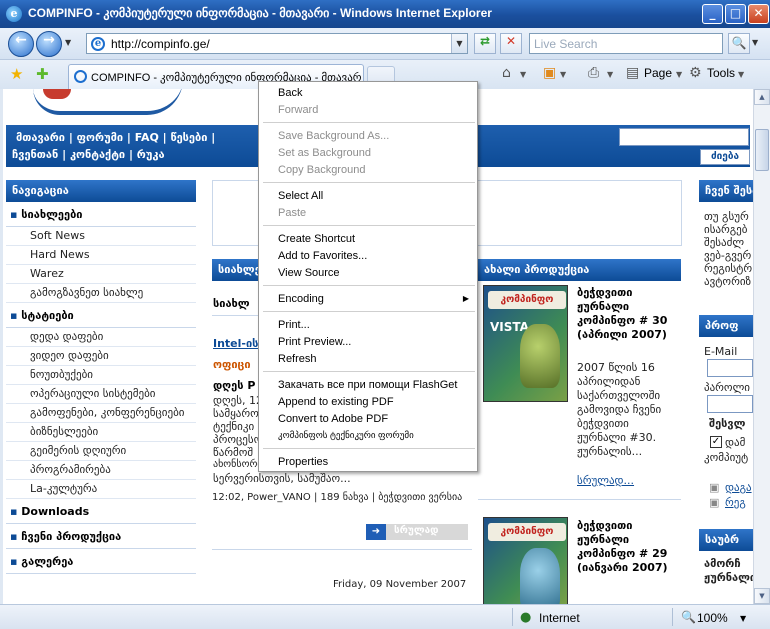 The image size is (770, 629). Describe the element at coordinates (603, 539) in the screenshot. I see `product-title: ჟურნალი` at that location.